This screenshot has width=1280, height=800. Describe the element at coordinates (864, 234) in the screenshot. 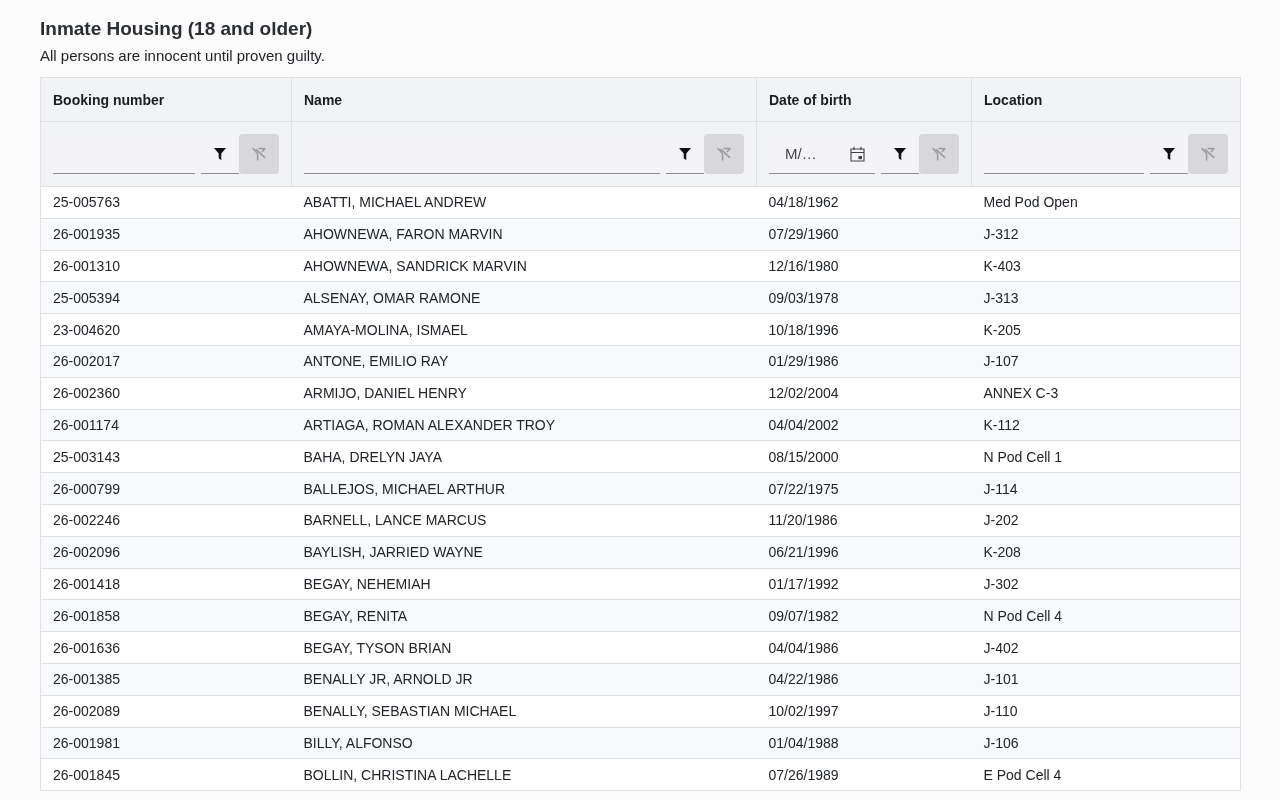

I see `table-cell: 07/29/1960` at that location.